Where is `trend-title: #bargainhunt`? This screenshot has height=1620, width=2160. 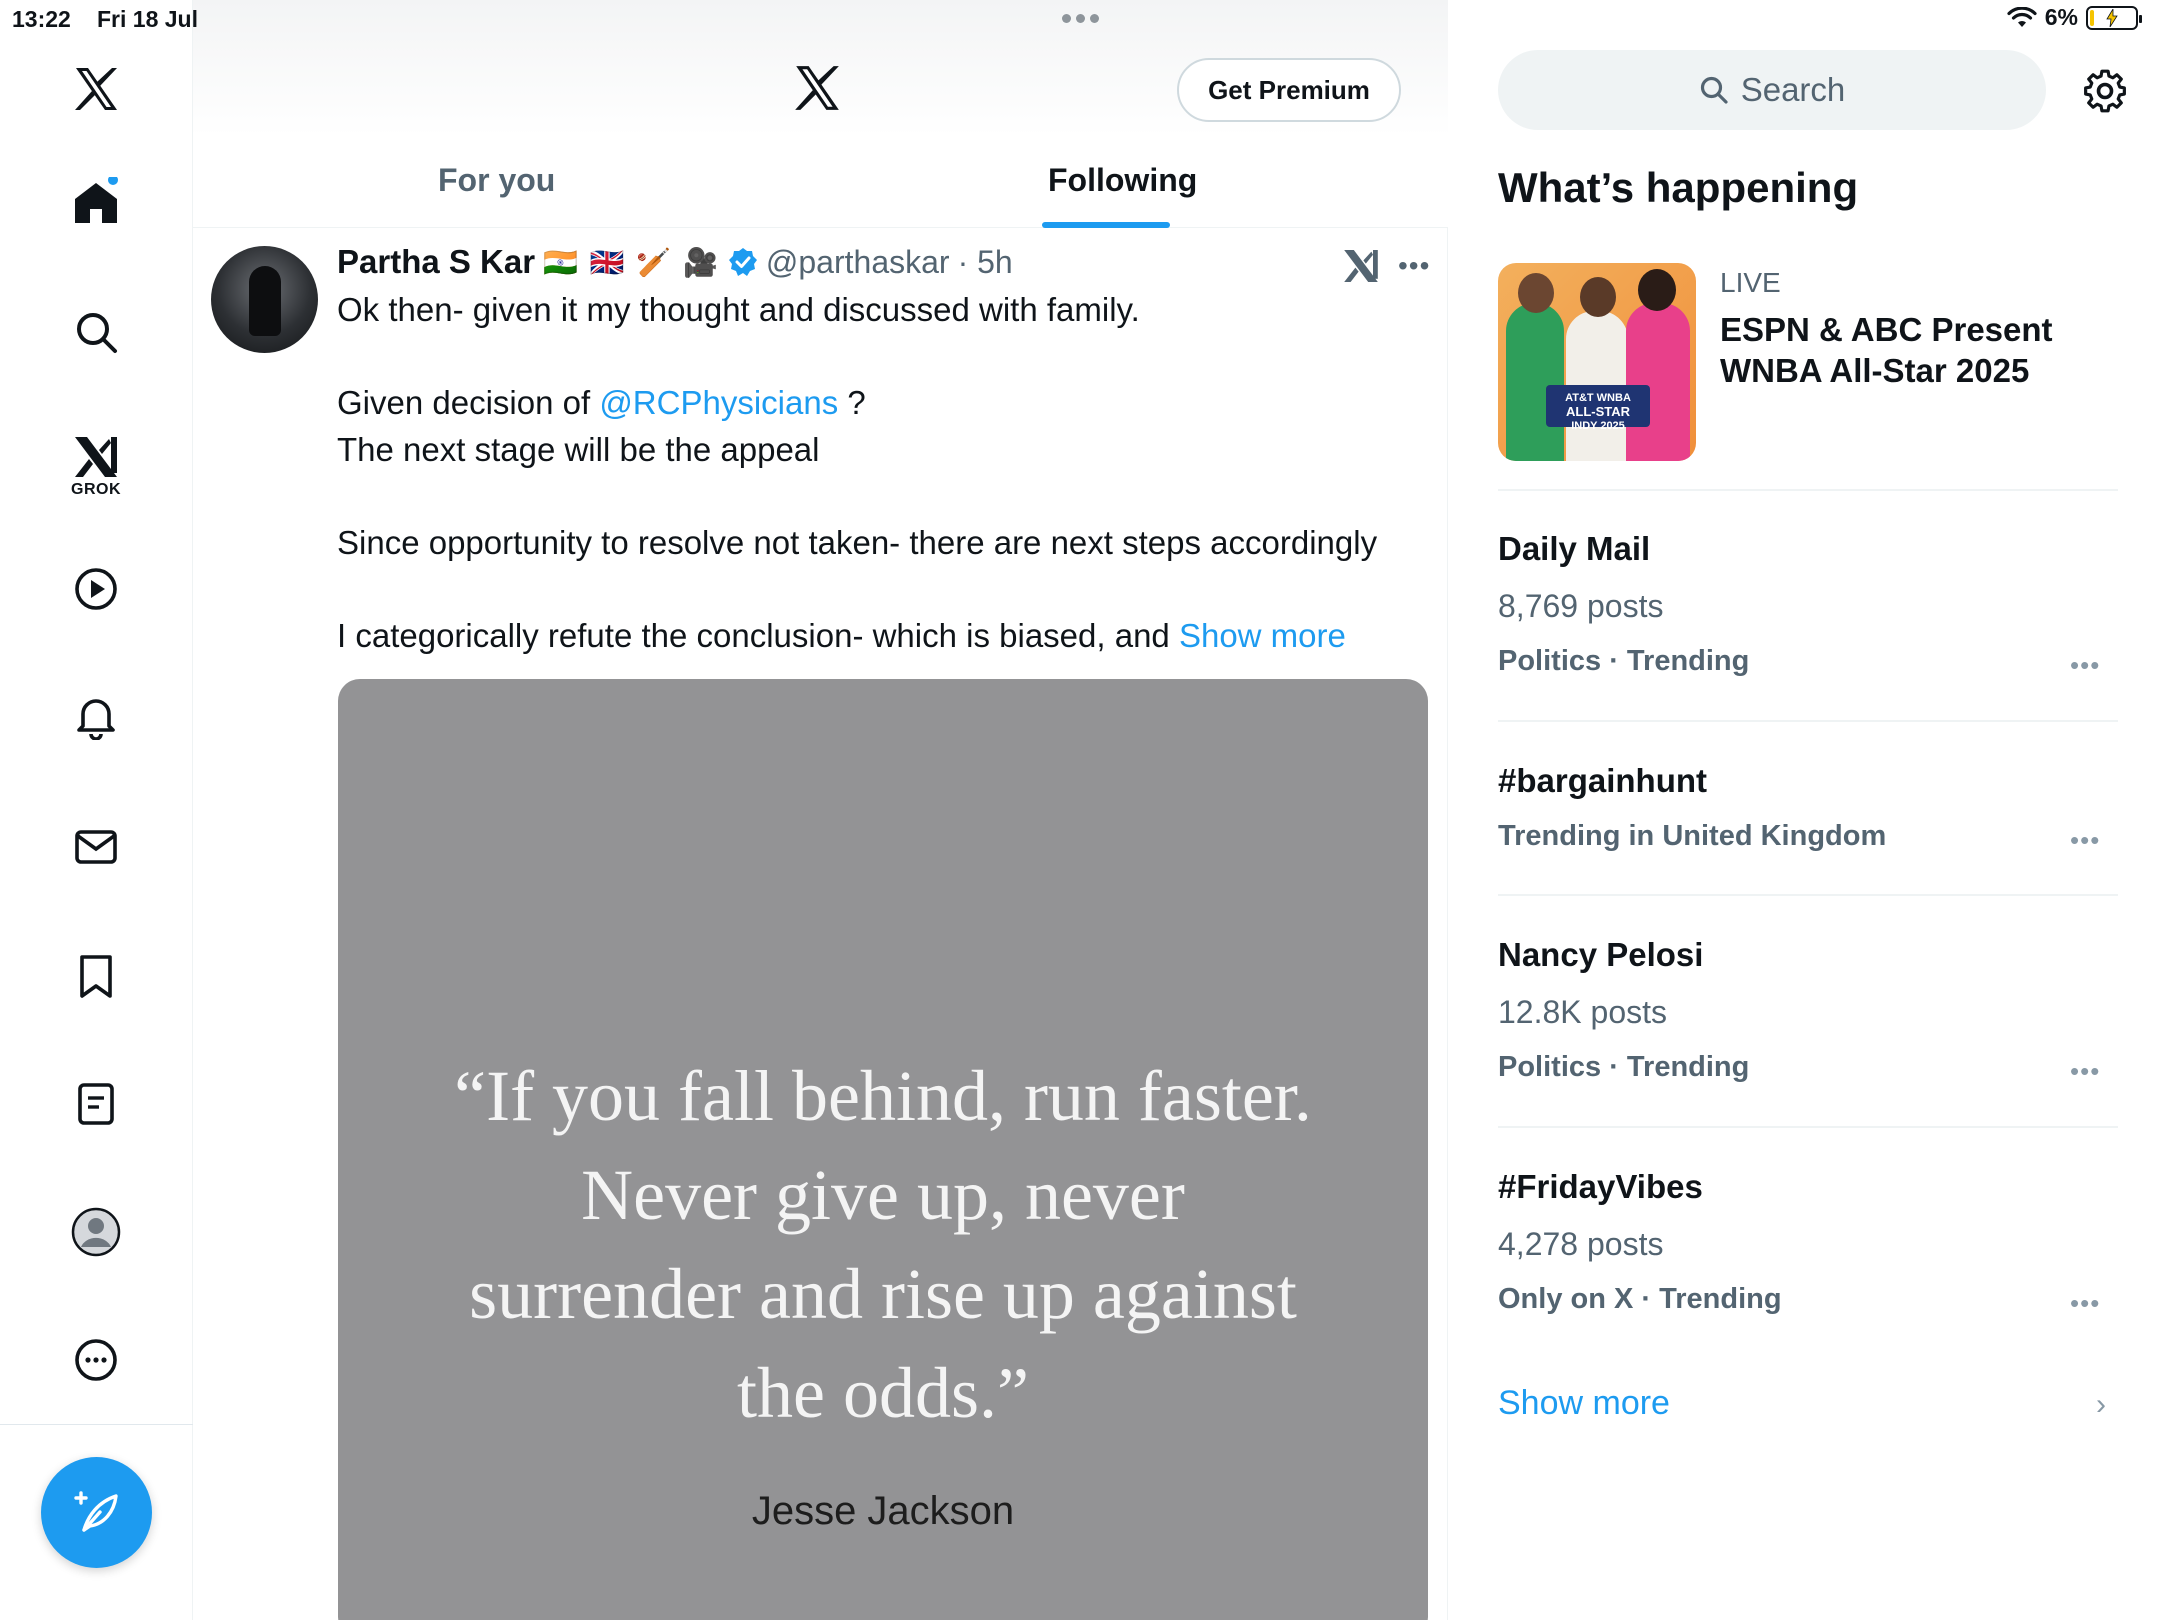 trend-title: #bargainhunt is located at coordinates (1602, 781).